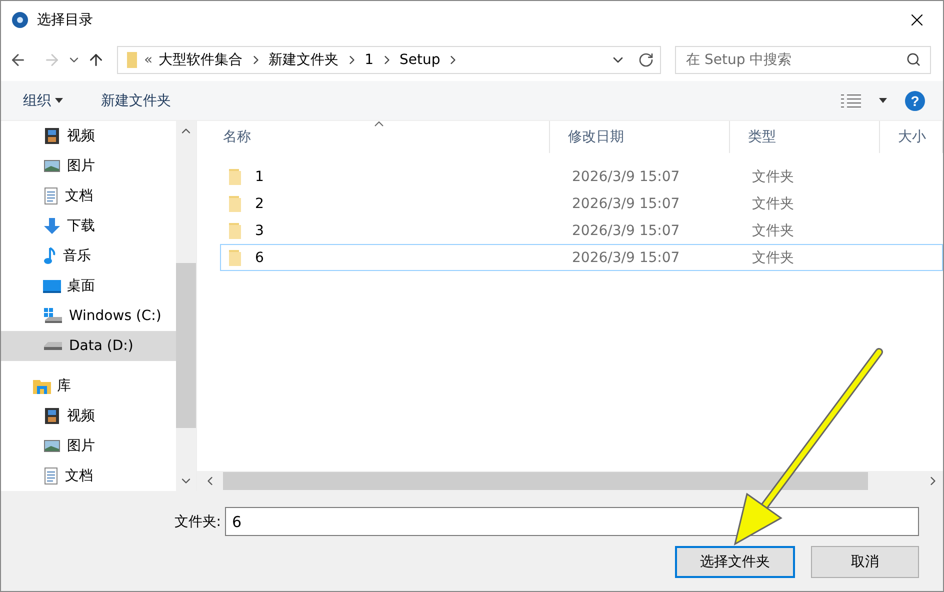 This screenshot has width=944, height=592. Describe the element at coordinates (136, 101) in the screenshot. I see `new-folder-button: 新建文件夹` at that location.